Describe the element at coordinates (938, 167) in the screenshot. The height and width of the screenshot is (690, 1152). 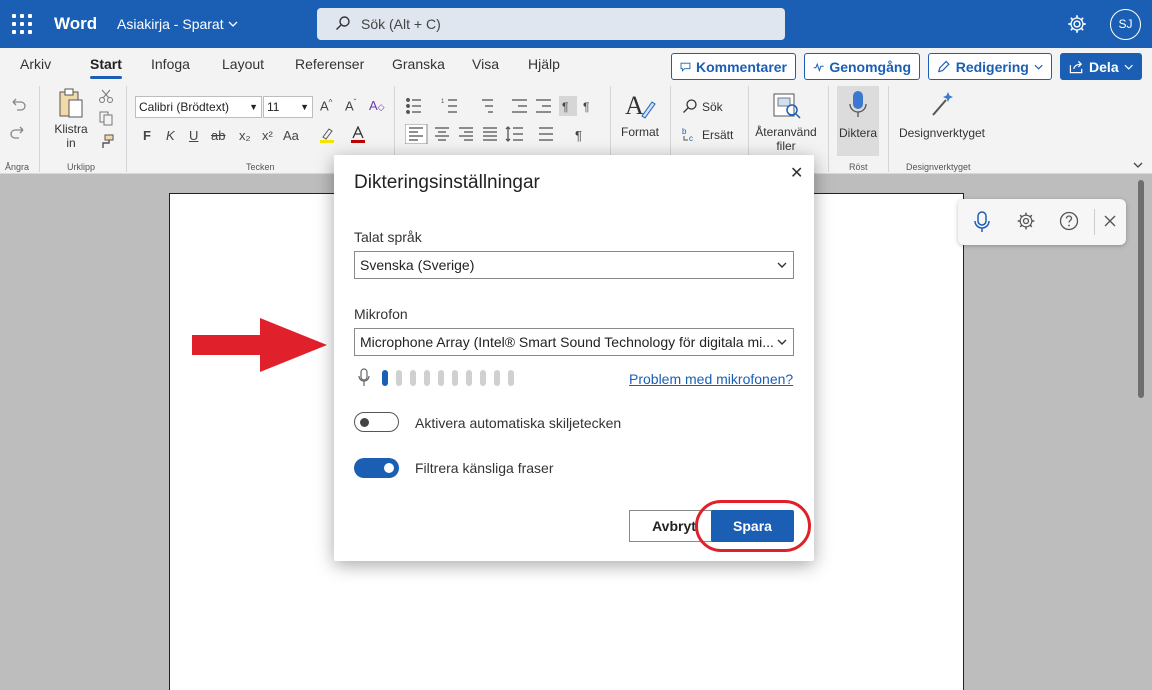
I see `designer-group-label: Designverktyget` at that location.